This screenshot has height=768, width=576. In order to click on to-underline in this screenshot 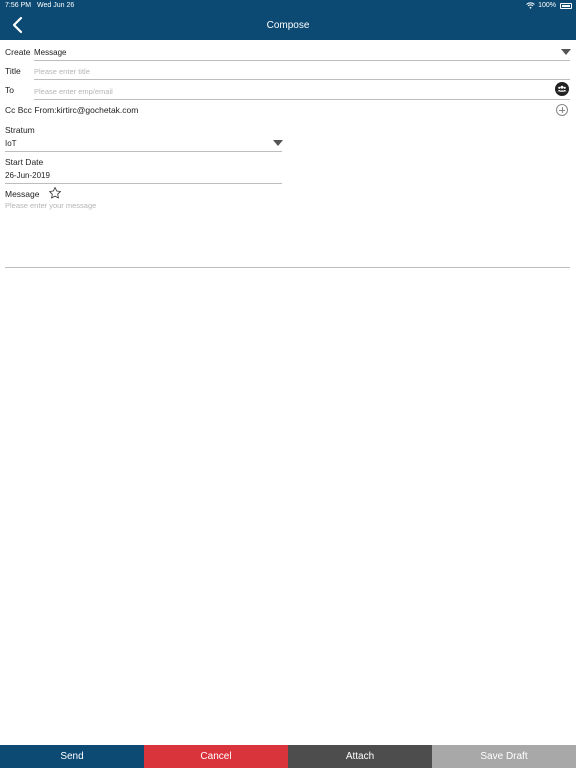, I will do `click(302, 99)`.